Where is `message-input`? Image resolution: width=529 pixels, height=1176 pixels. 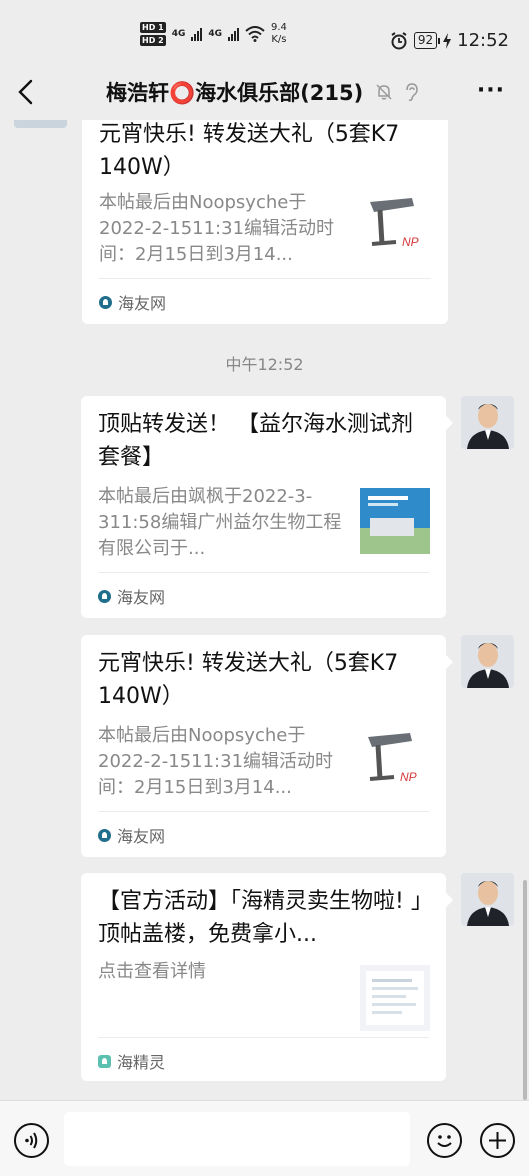
message-input is located at coordinates (237, 1139).